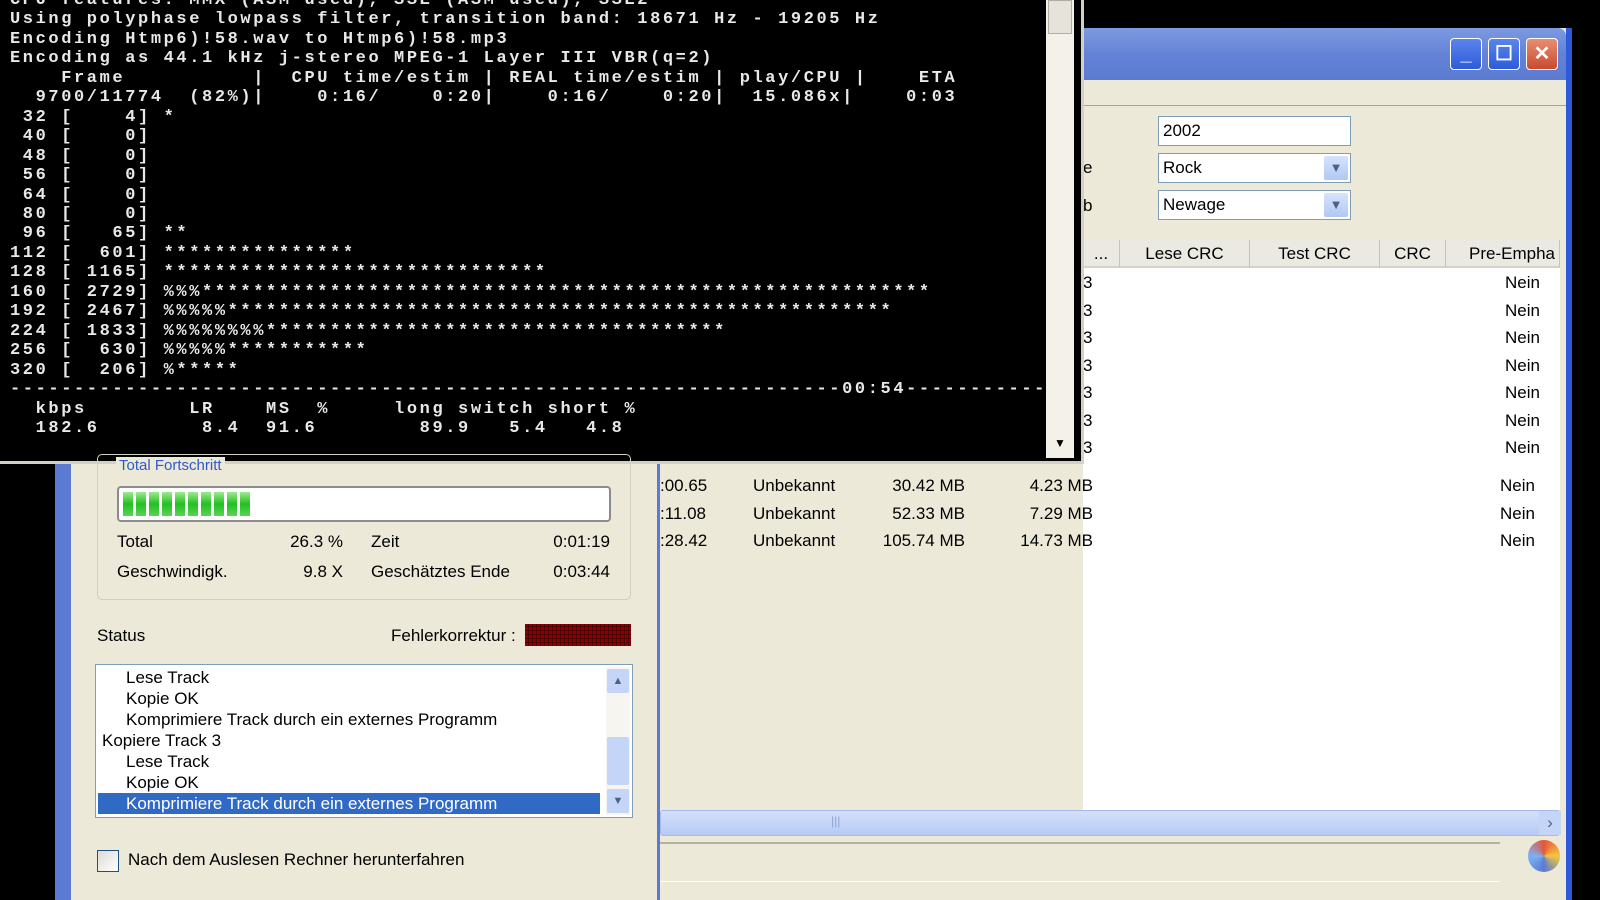  I want to click on console-line: kbps LR MS % long switch short %, so click(324, 409).